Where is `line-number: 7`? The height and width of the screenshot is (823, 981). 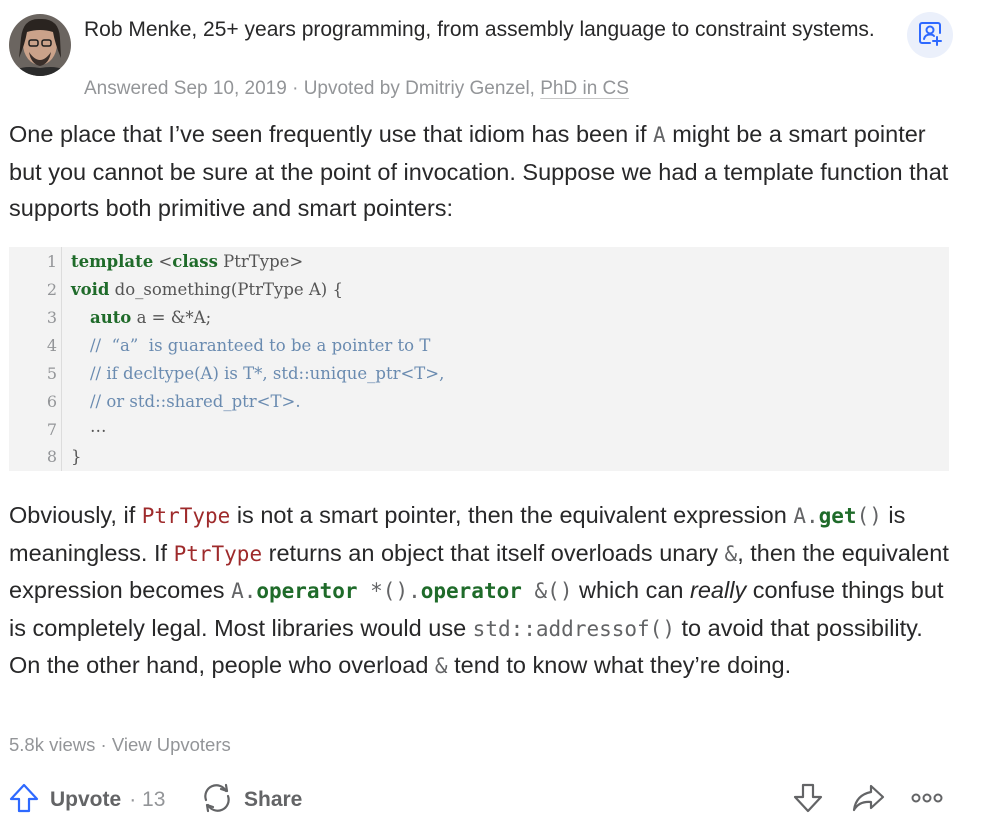 line-number: 7 is located at coordinates (51, 429).